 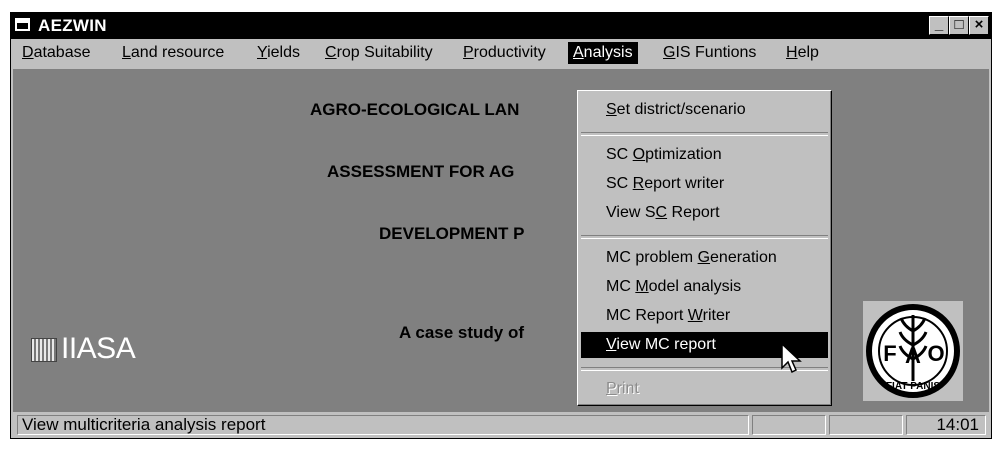 I want to click on window-title: AEZWIN, so click(x=72, y=25).